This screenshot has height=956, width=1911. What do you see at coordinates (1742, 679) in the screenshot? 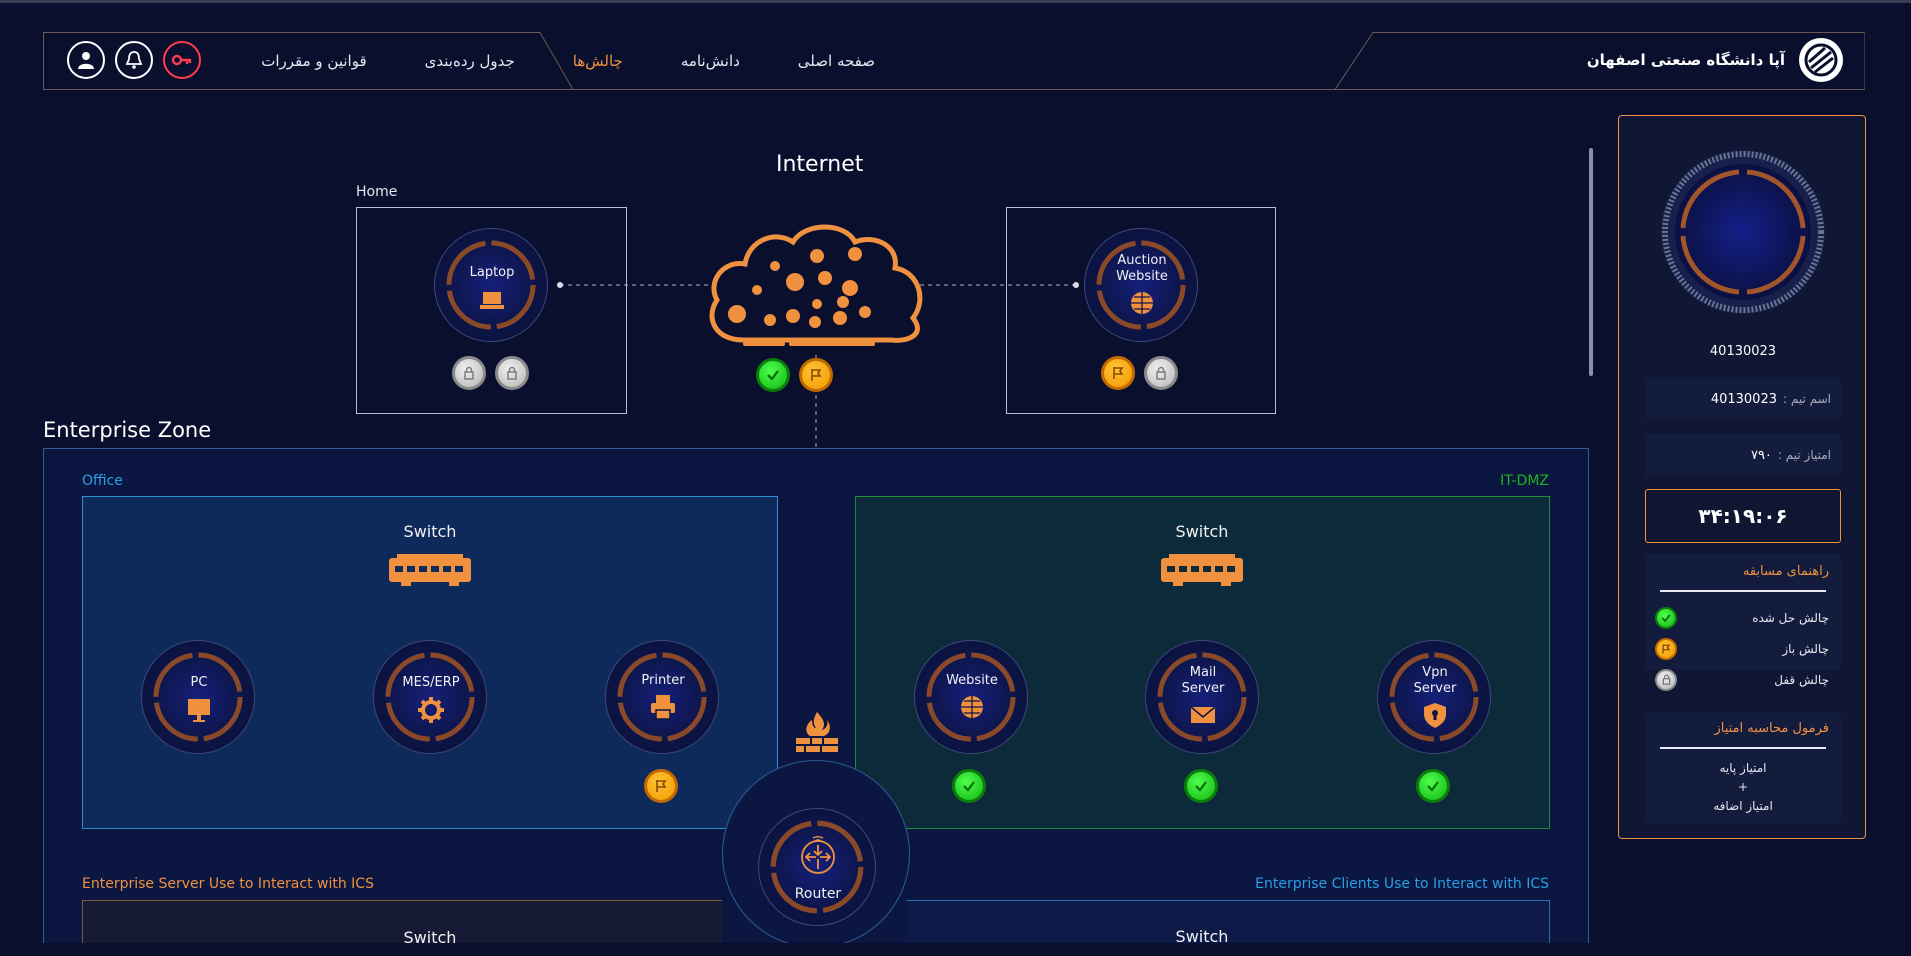
I see `guide-item-locked: چالش قفل` at bounding box center [1742, 679].